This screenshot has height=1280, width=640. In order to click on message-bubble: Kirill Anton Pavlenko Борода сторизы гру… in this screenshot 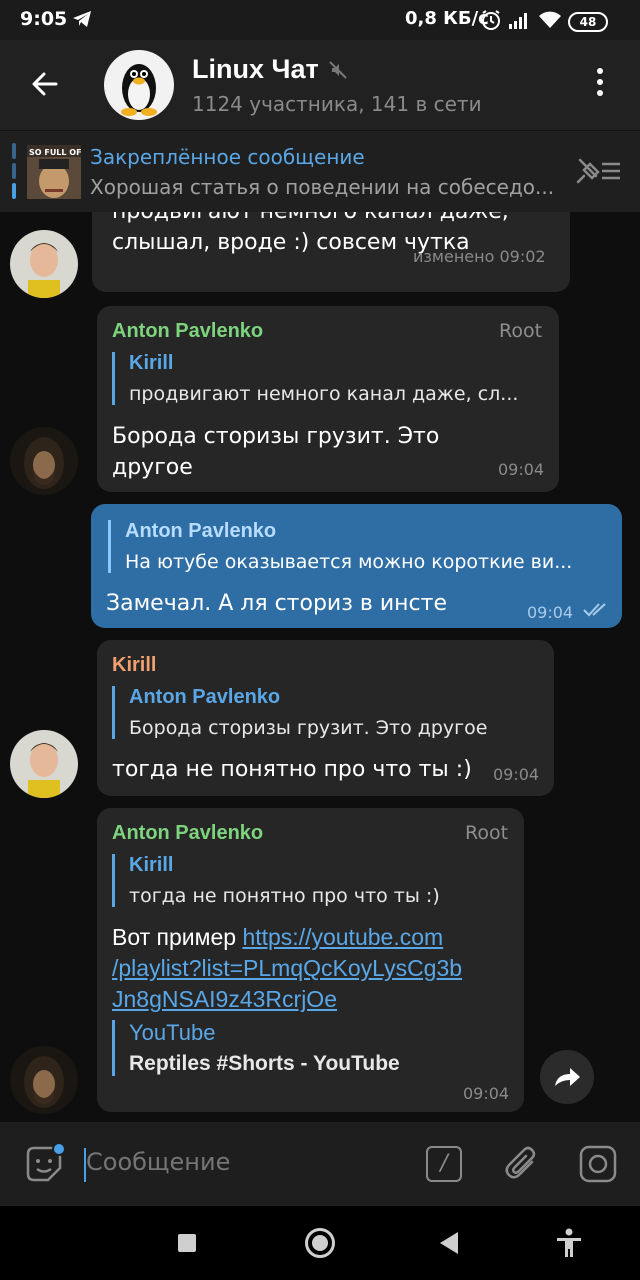, I will do `click(325, 718)`.